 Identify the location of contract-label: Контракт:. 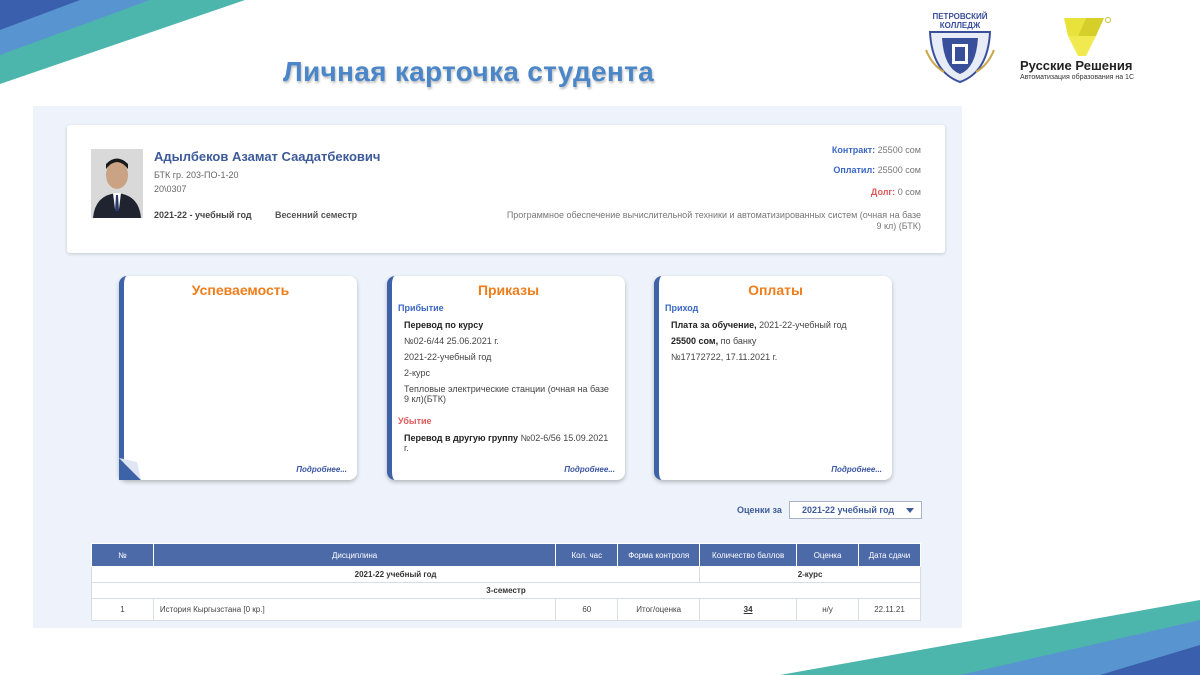
(853, 150).